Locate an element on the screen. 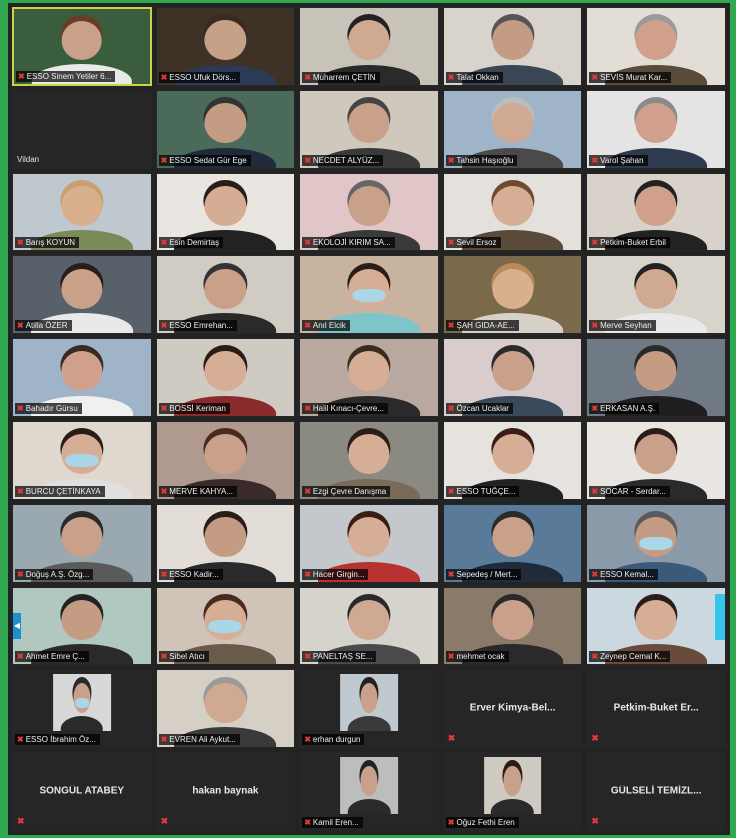  participant-tile: ✖ Varol Şahan is located at coordinates (656, 129).